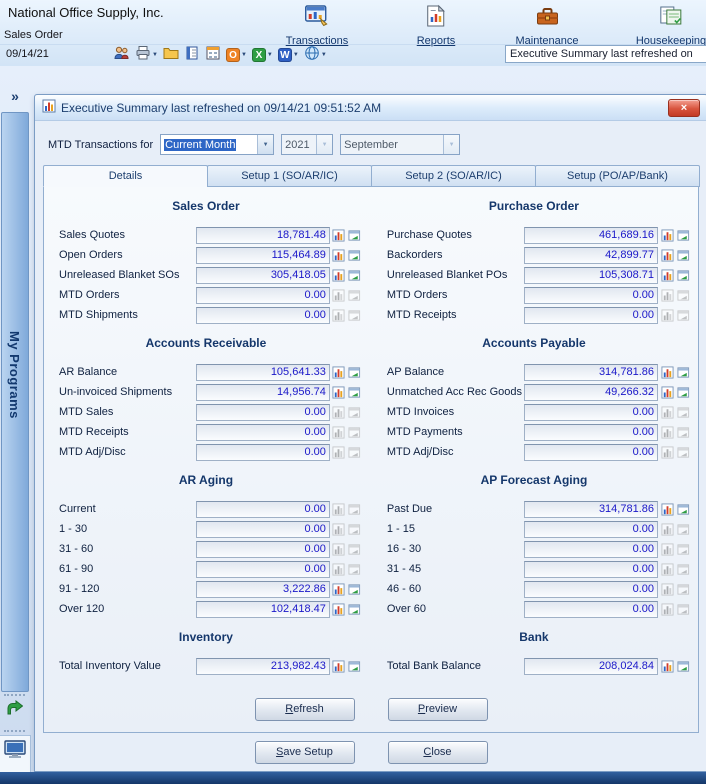  What do you see at coordinates (304, 752) in the screenshot?
I see `save-setup-button: Save Setup` at bounding box center [304, 752].